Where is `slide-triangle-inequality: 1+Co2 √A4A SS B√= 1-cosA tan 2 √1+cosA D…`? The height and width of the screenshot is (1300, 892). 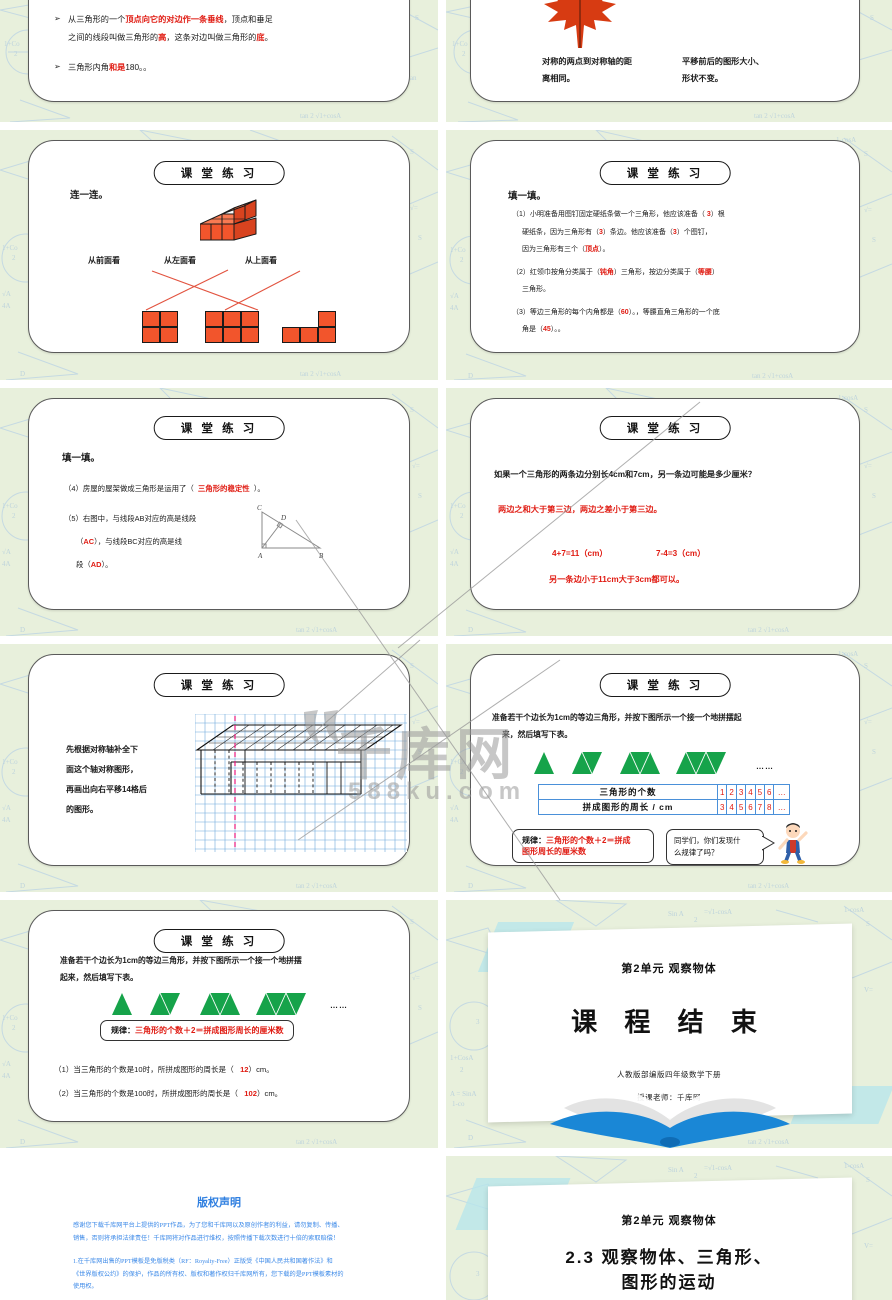 slide-triangle-inequality: 1+Co2 √A4A SS B√= 1-cosA tan 2 √1+cosA D… is located at coordinates (669, 512).